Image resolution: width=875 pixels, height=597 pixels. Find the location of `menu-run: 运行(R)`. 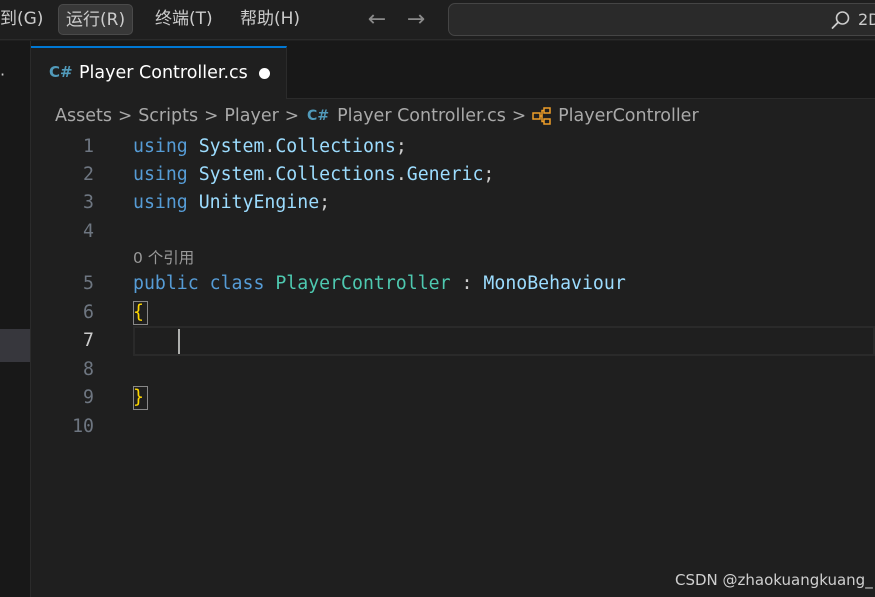

menu-run: 运行(R) is located at coordinates (96, 19).